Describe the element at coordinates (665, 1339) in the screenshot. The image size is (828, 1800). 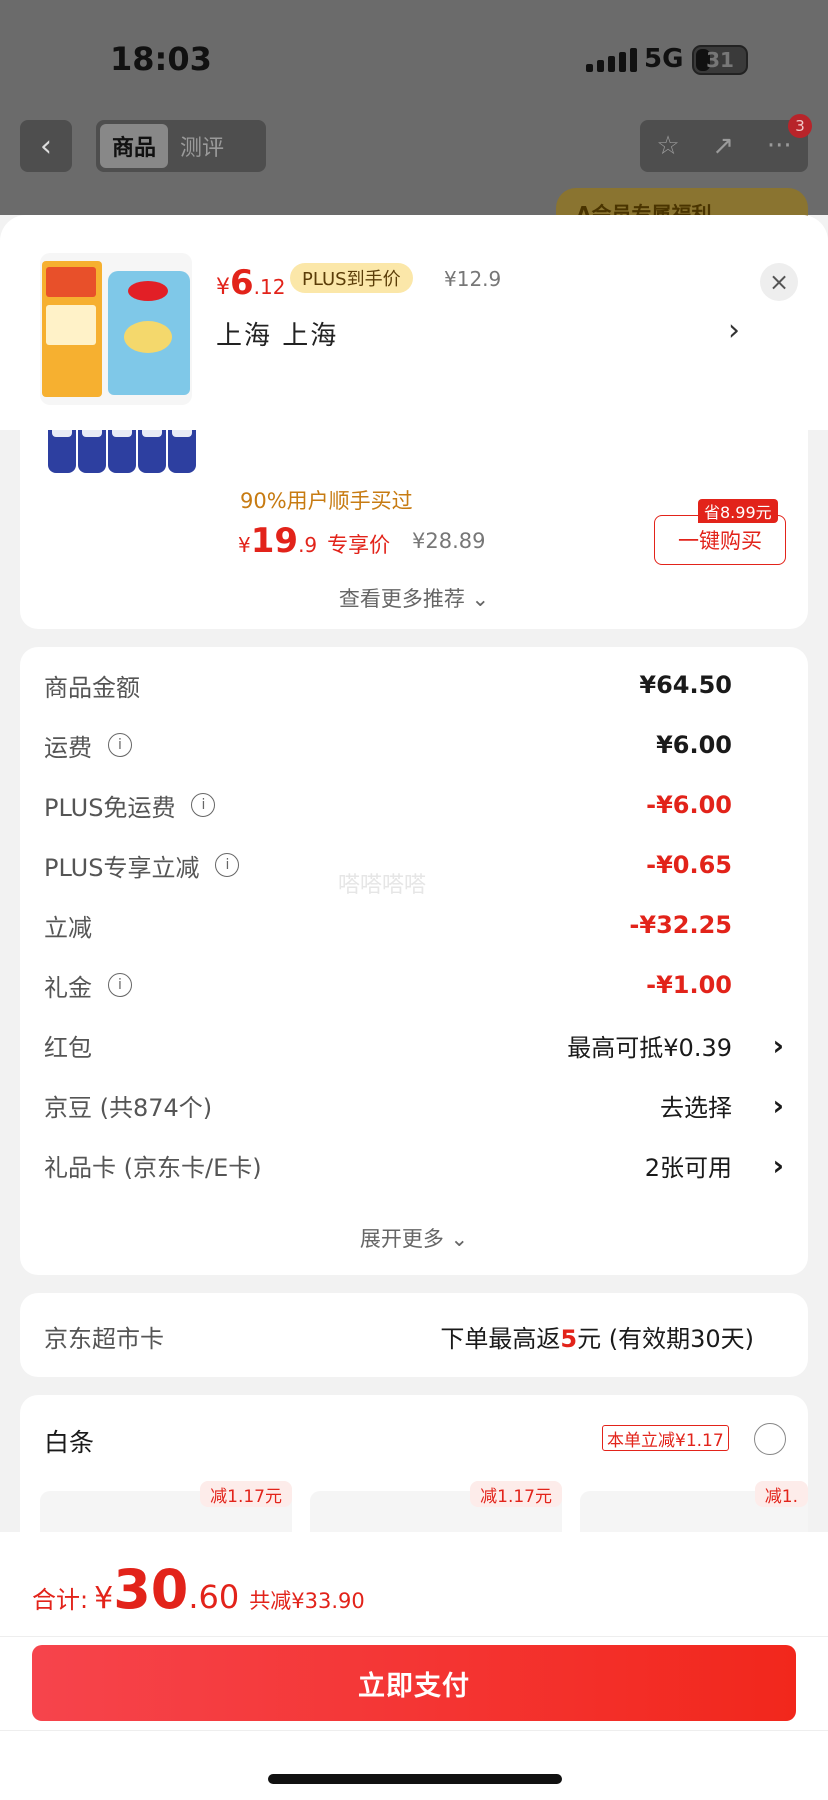
I see `value-suffix: 元 (有效期30天)` at that location.